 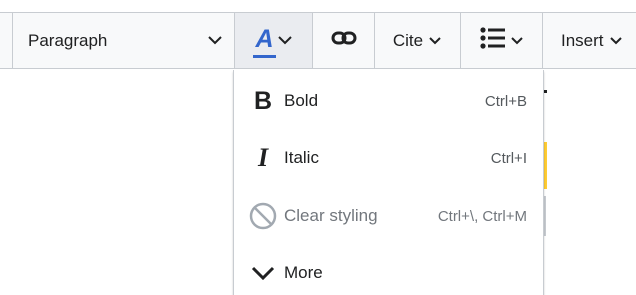 I want to click on list-dropdown, so click(x=502, y=40).